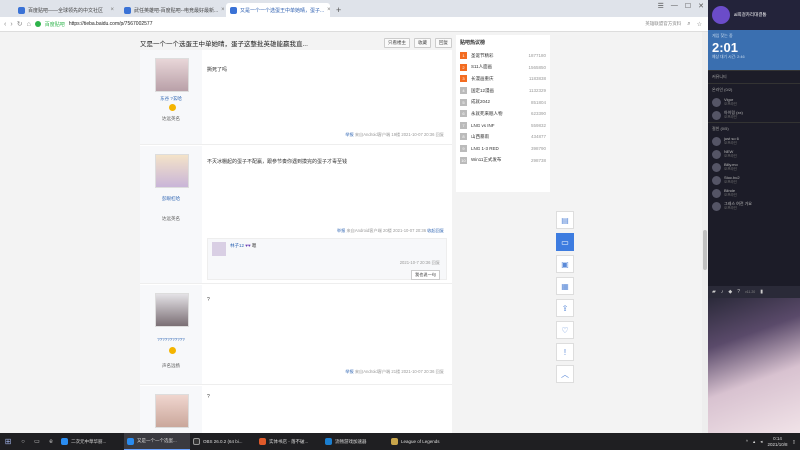 This screenshot has height=450, width=800. Describe the element at coordinates (399, 134) in the screenshot. I see `meta-text: 来自Android客户端 19楼 2021-10-07 20:36 回复` at that location.